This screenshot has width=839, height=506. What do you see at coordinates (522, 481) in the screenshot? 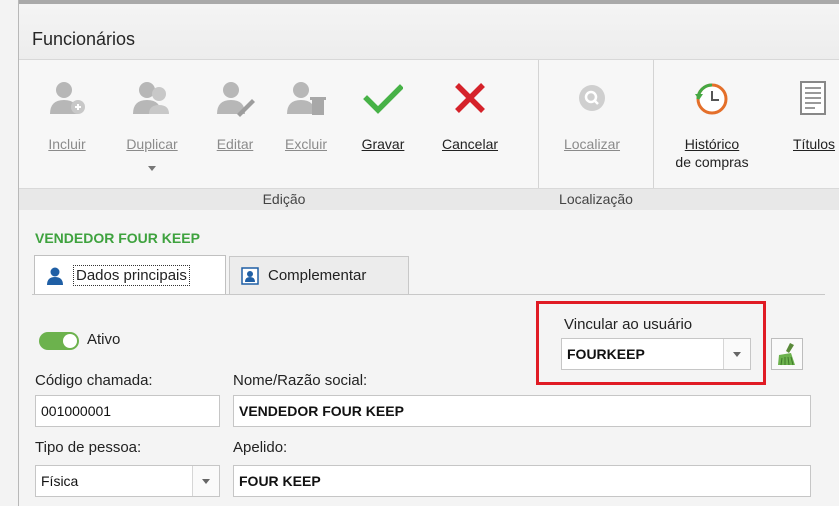
I see `apelido-input: FOUR KEEP` at bounding box center [522, 481].